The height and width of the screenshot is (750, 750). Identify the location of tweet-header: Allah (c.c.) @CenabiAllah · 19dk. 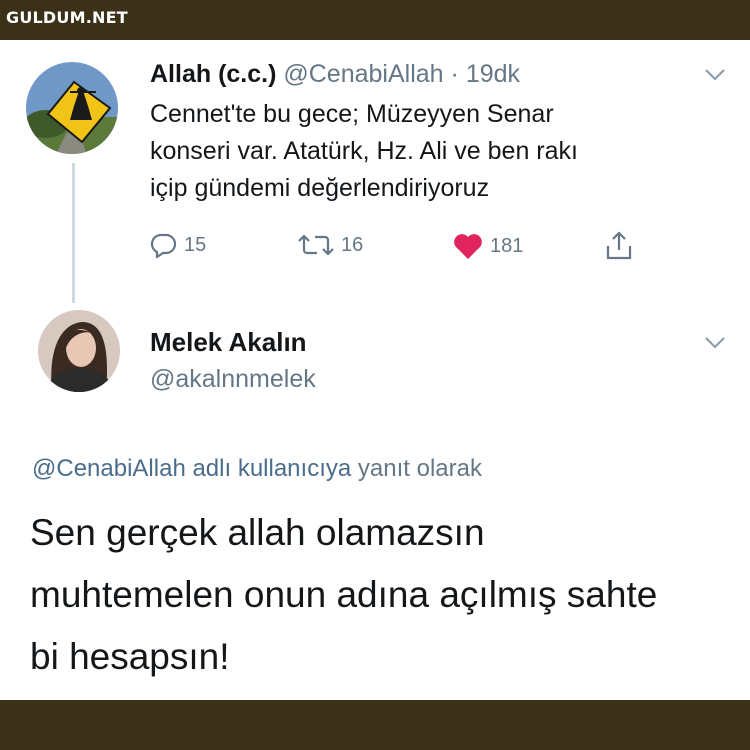
(335, 74).